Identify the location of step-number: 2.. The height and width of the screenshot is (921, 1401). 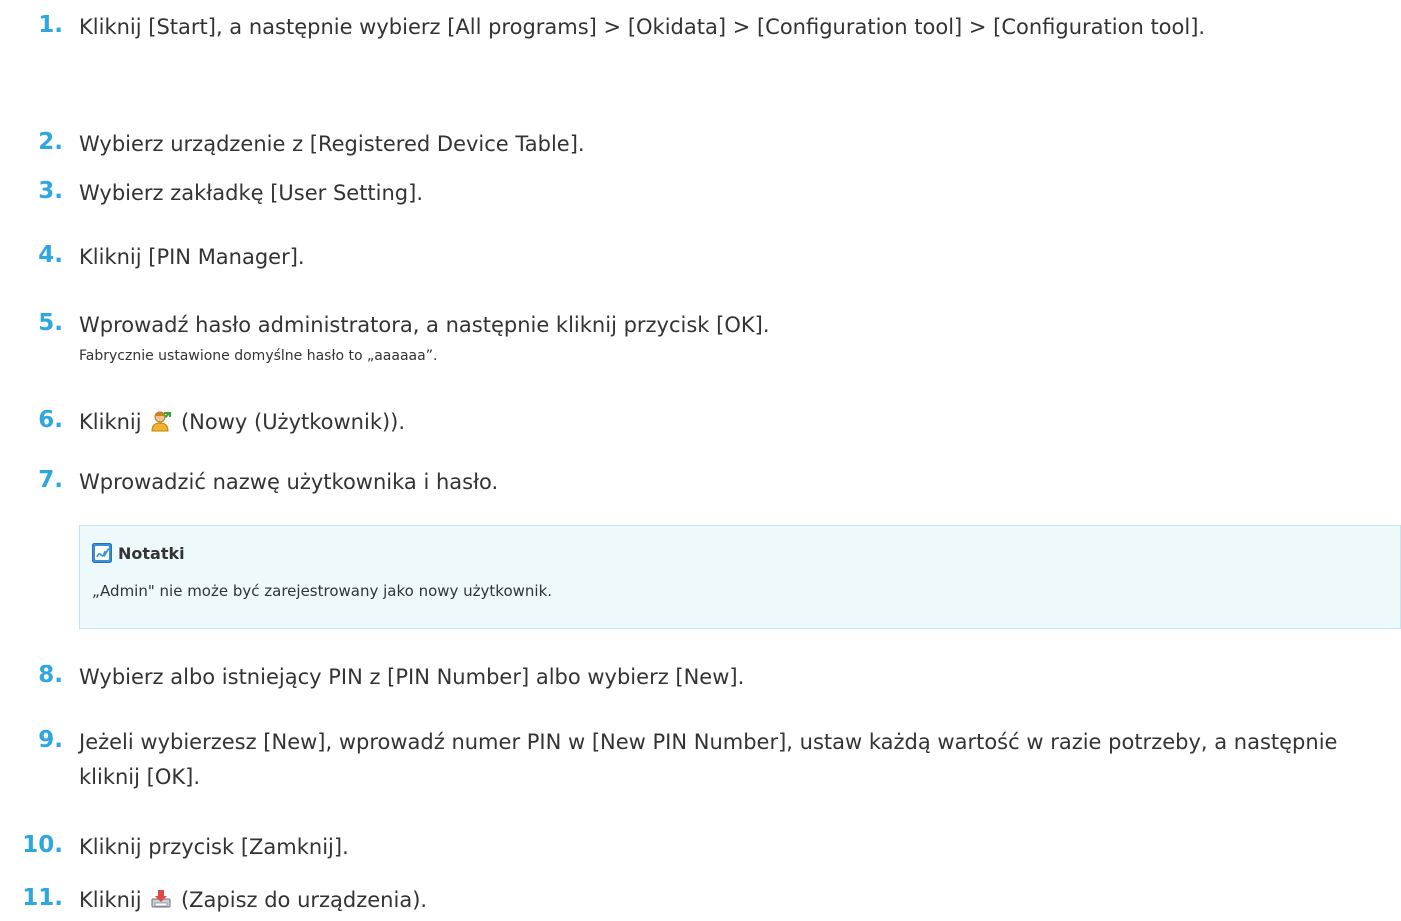
(50, 142).